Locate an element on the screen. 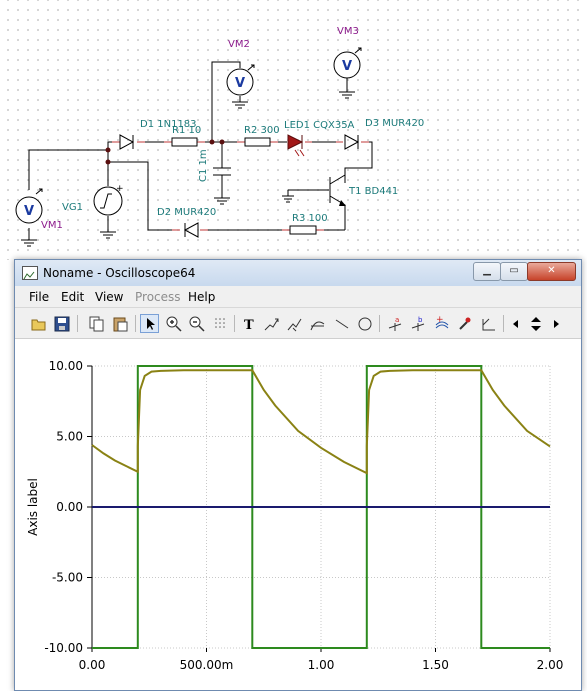 Image resolution: width=587 pixels, height=691 pixels. text-icon: T is located at coordinates (248, 323).